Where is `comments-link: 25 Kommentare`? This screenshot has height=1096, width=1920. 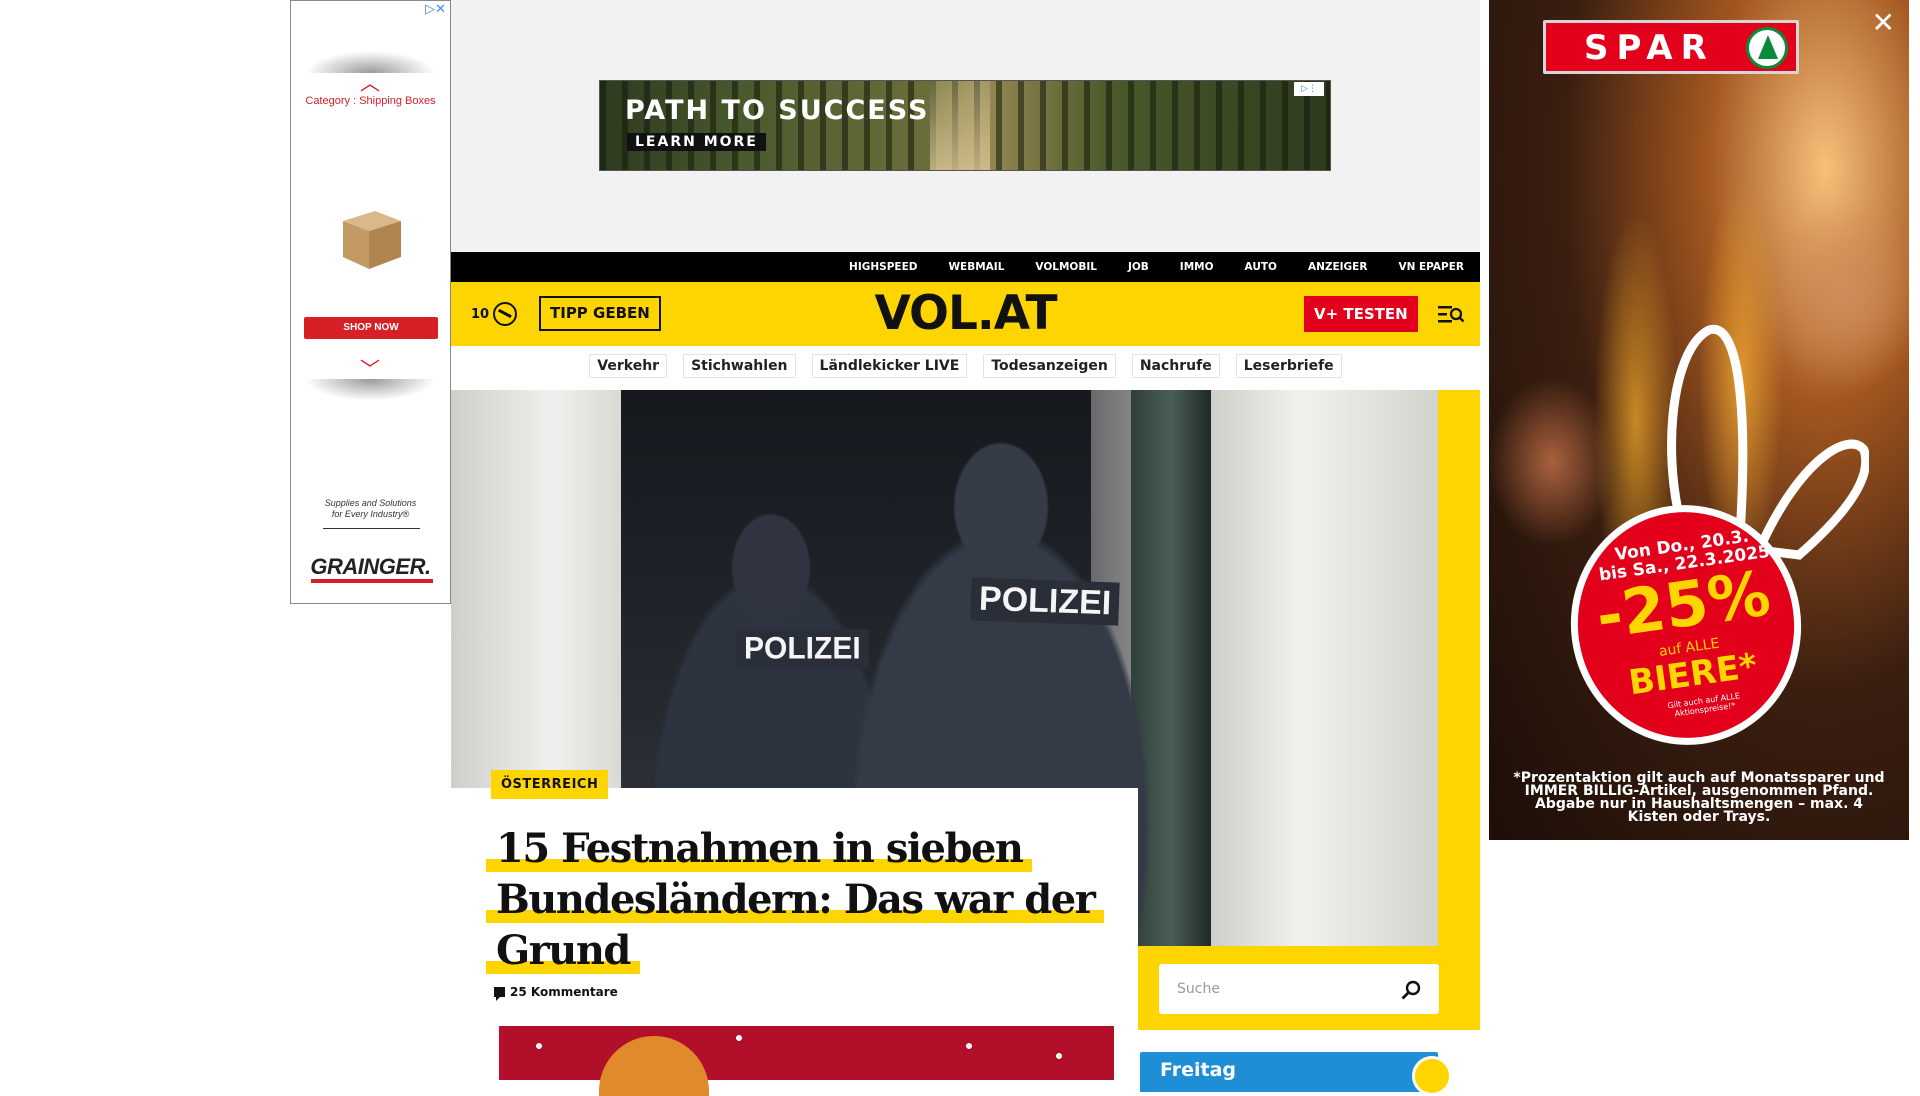 comments-link: 25 Kommentare is located at coordinates (556, 993).